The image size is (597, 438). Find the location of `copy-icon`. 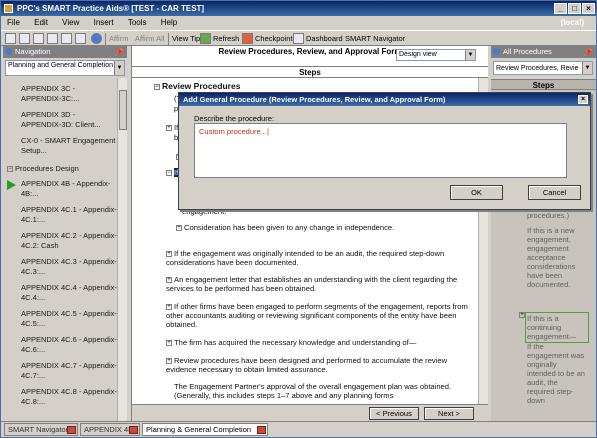

copy-icon is located at coordinates (52, 38).